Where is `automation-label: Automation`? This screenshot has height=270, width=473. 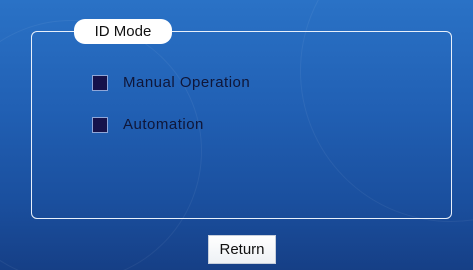
automation-label: Automation is located at coordinates (163, 124).